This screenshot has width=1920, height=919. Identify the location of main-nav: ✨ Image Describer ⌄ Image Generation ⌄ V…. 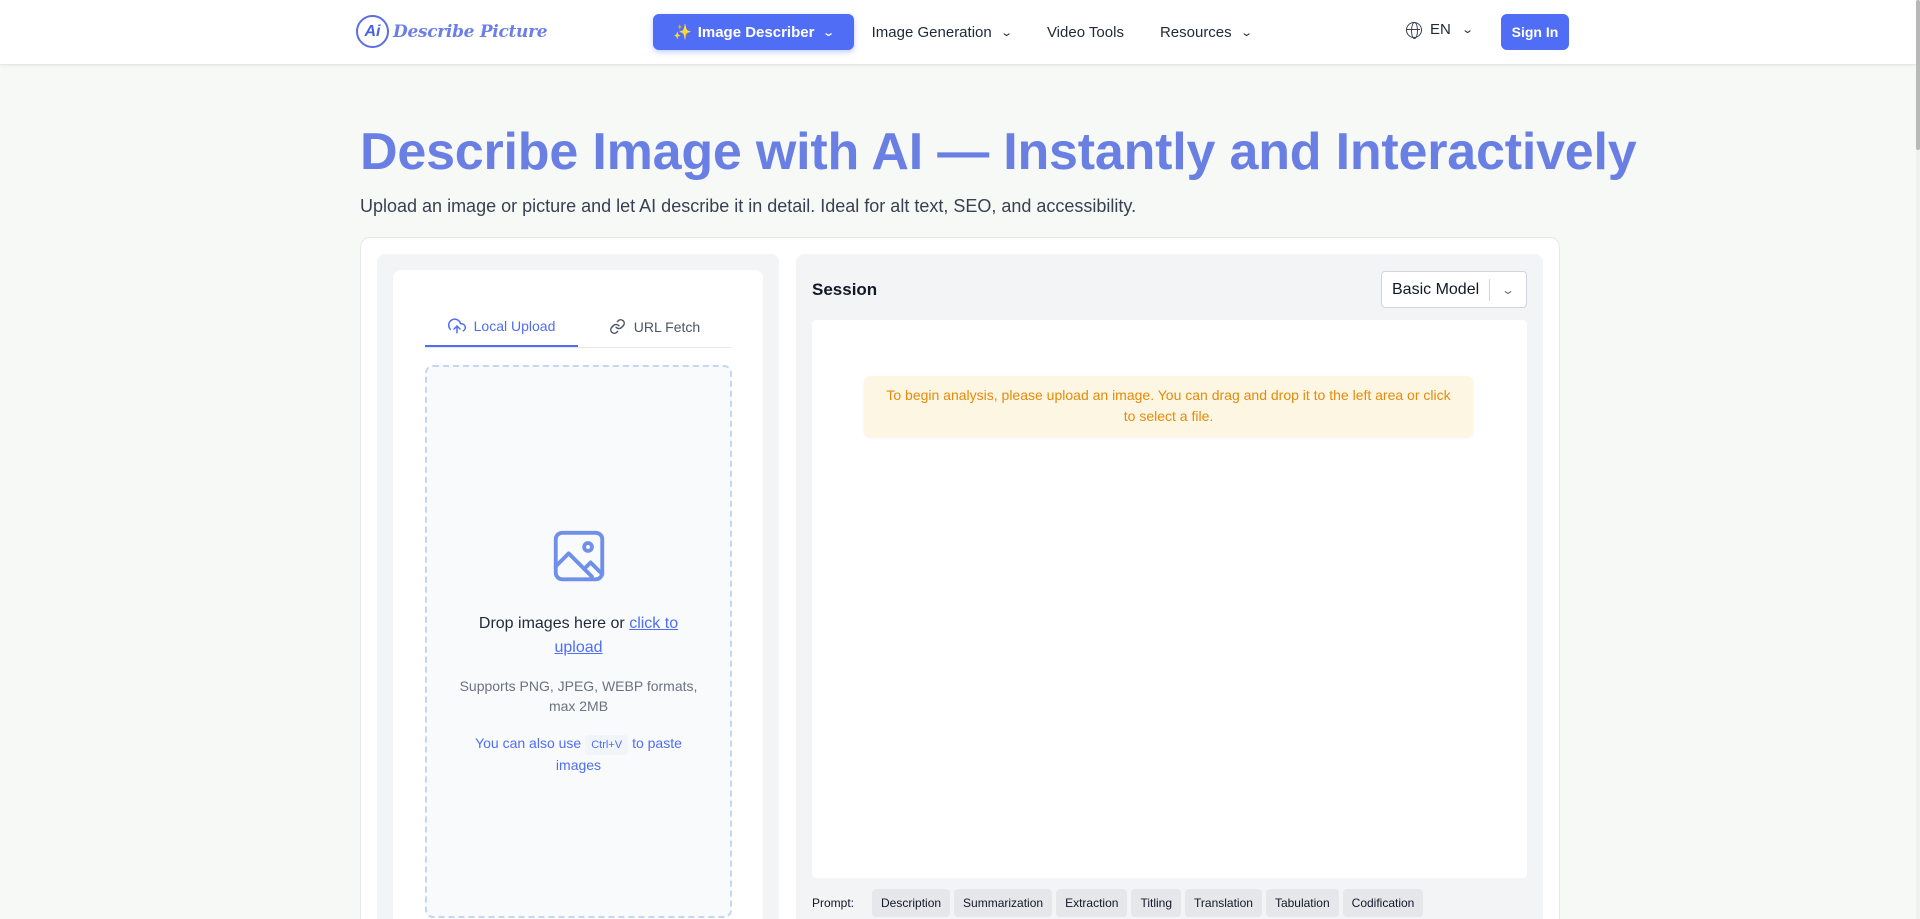
(961, 32).